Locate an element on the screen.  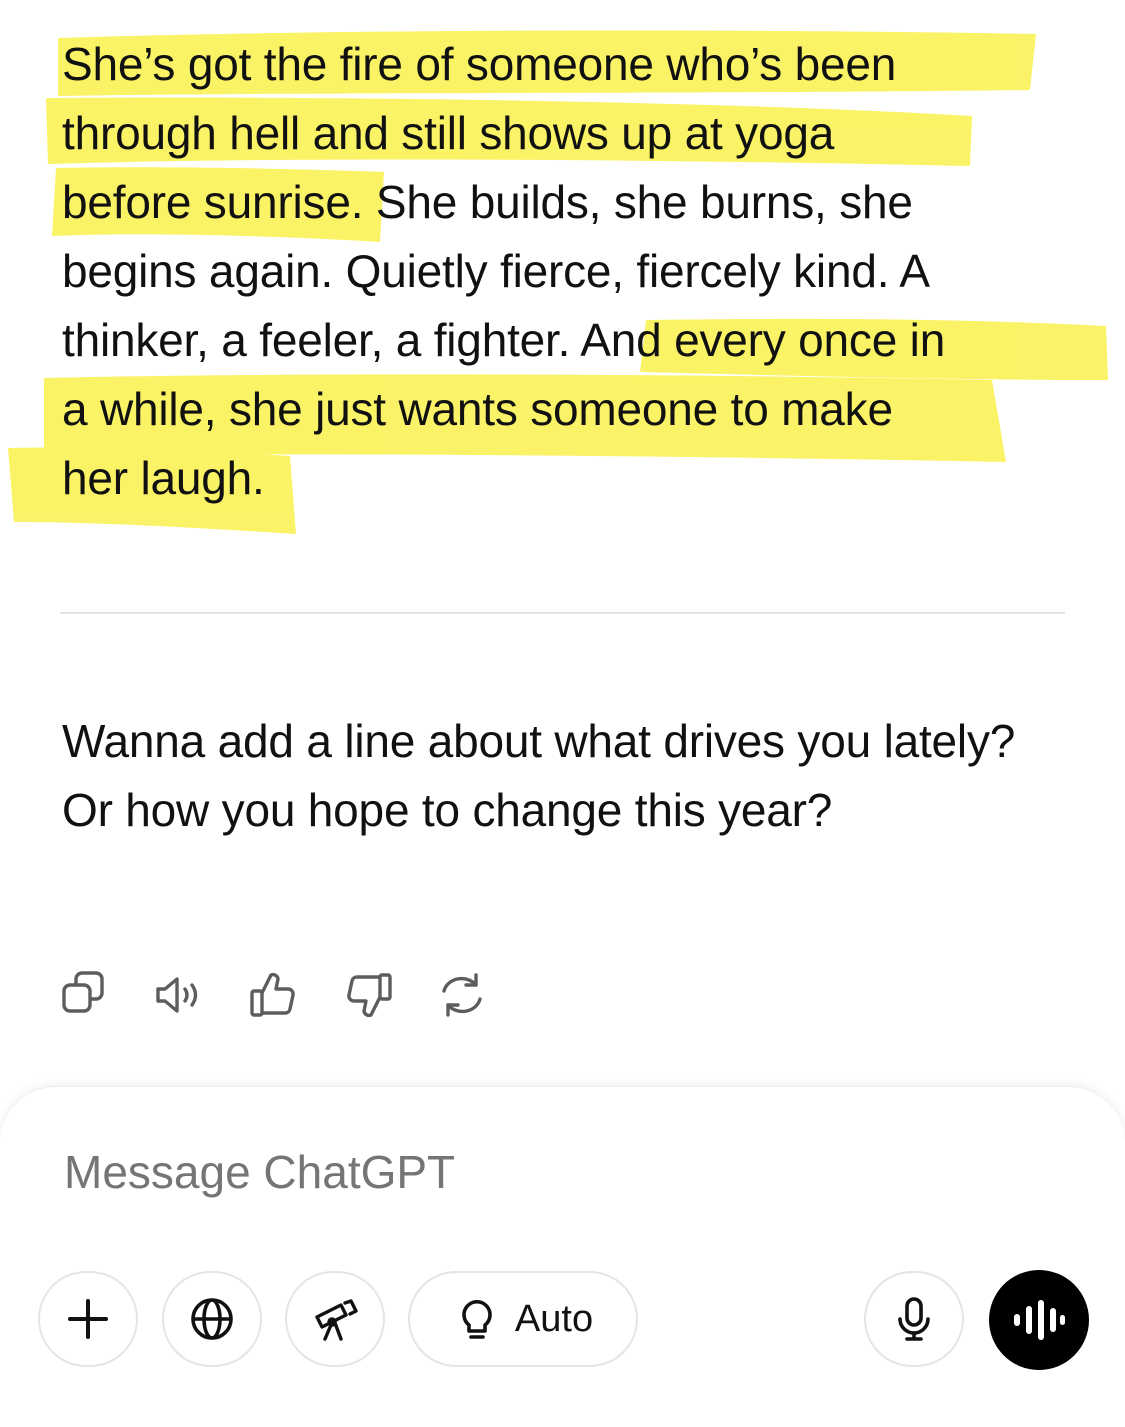
copy-icon is located at coordinates (83, 992).